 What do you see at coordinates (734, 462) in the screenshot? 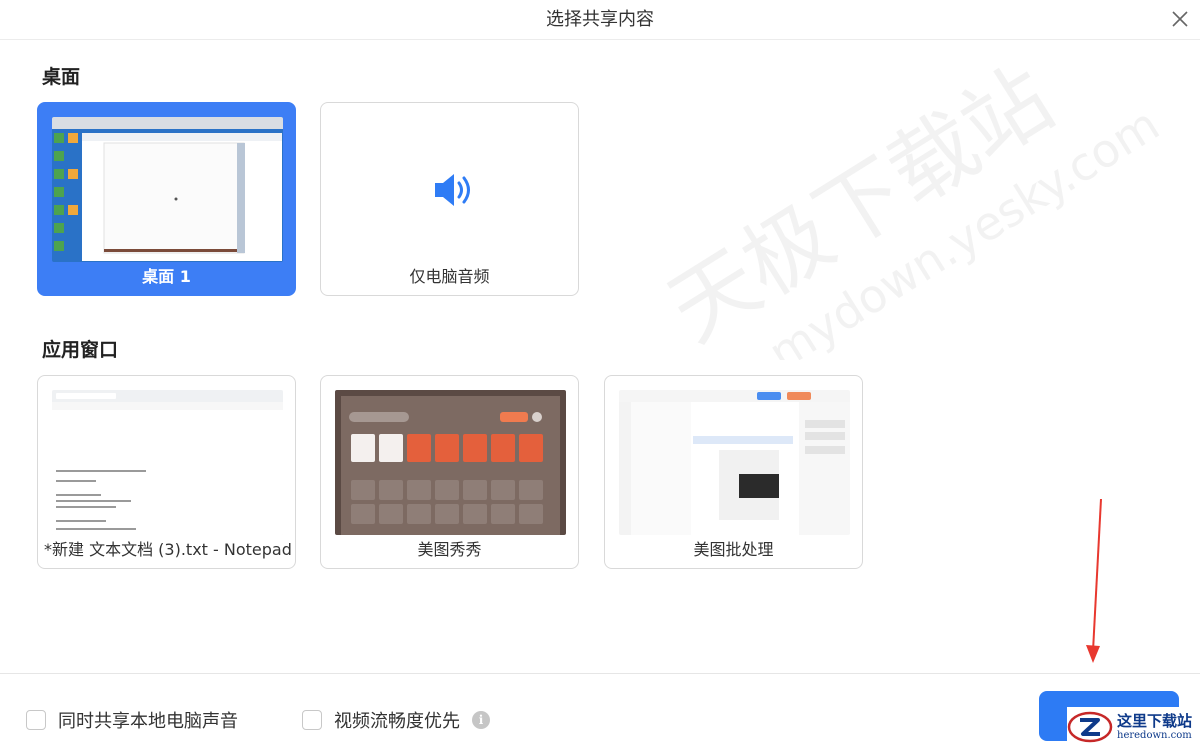
I see `meitu-batch-thumbnail` at bounding box center [734, 462].